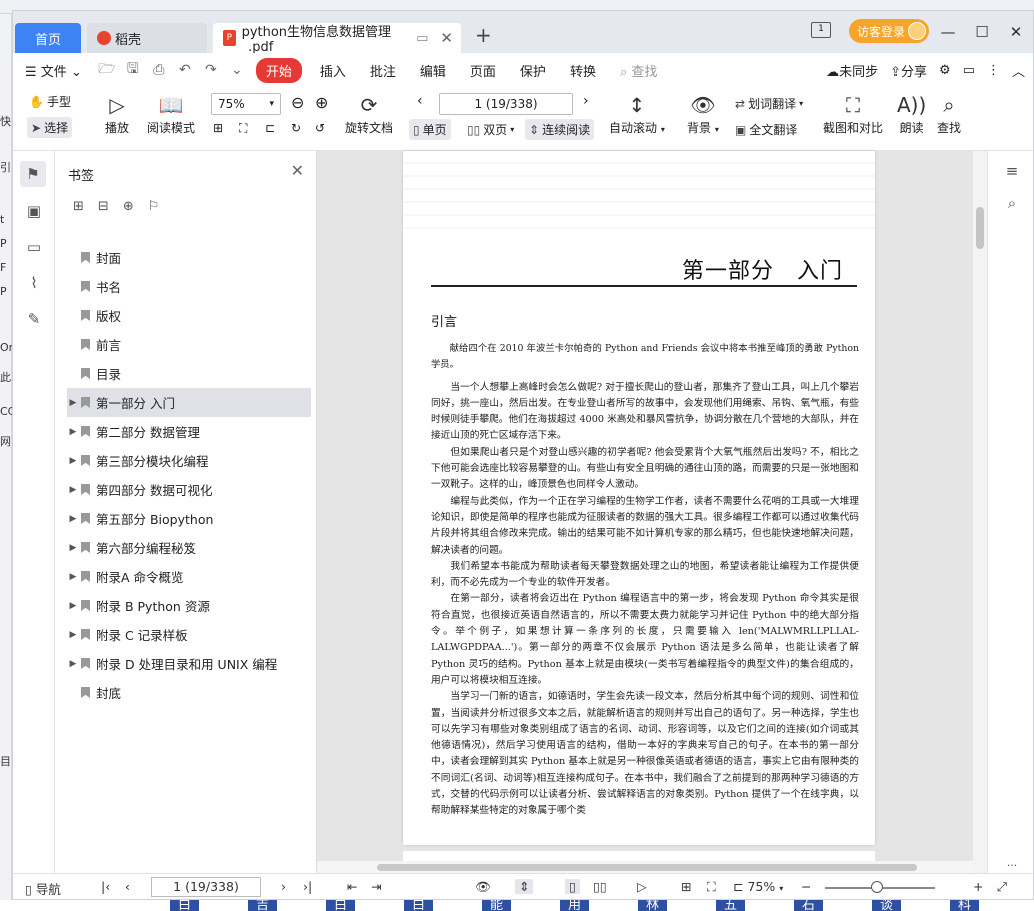 The height and width of the screenshot is (911, 1034). I want to click on menu-annotate: 批注, so click(383, 70).